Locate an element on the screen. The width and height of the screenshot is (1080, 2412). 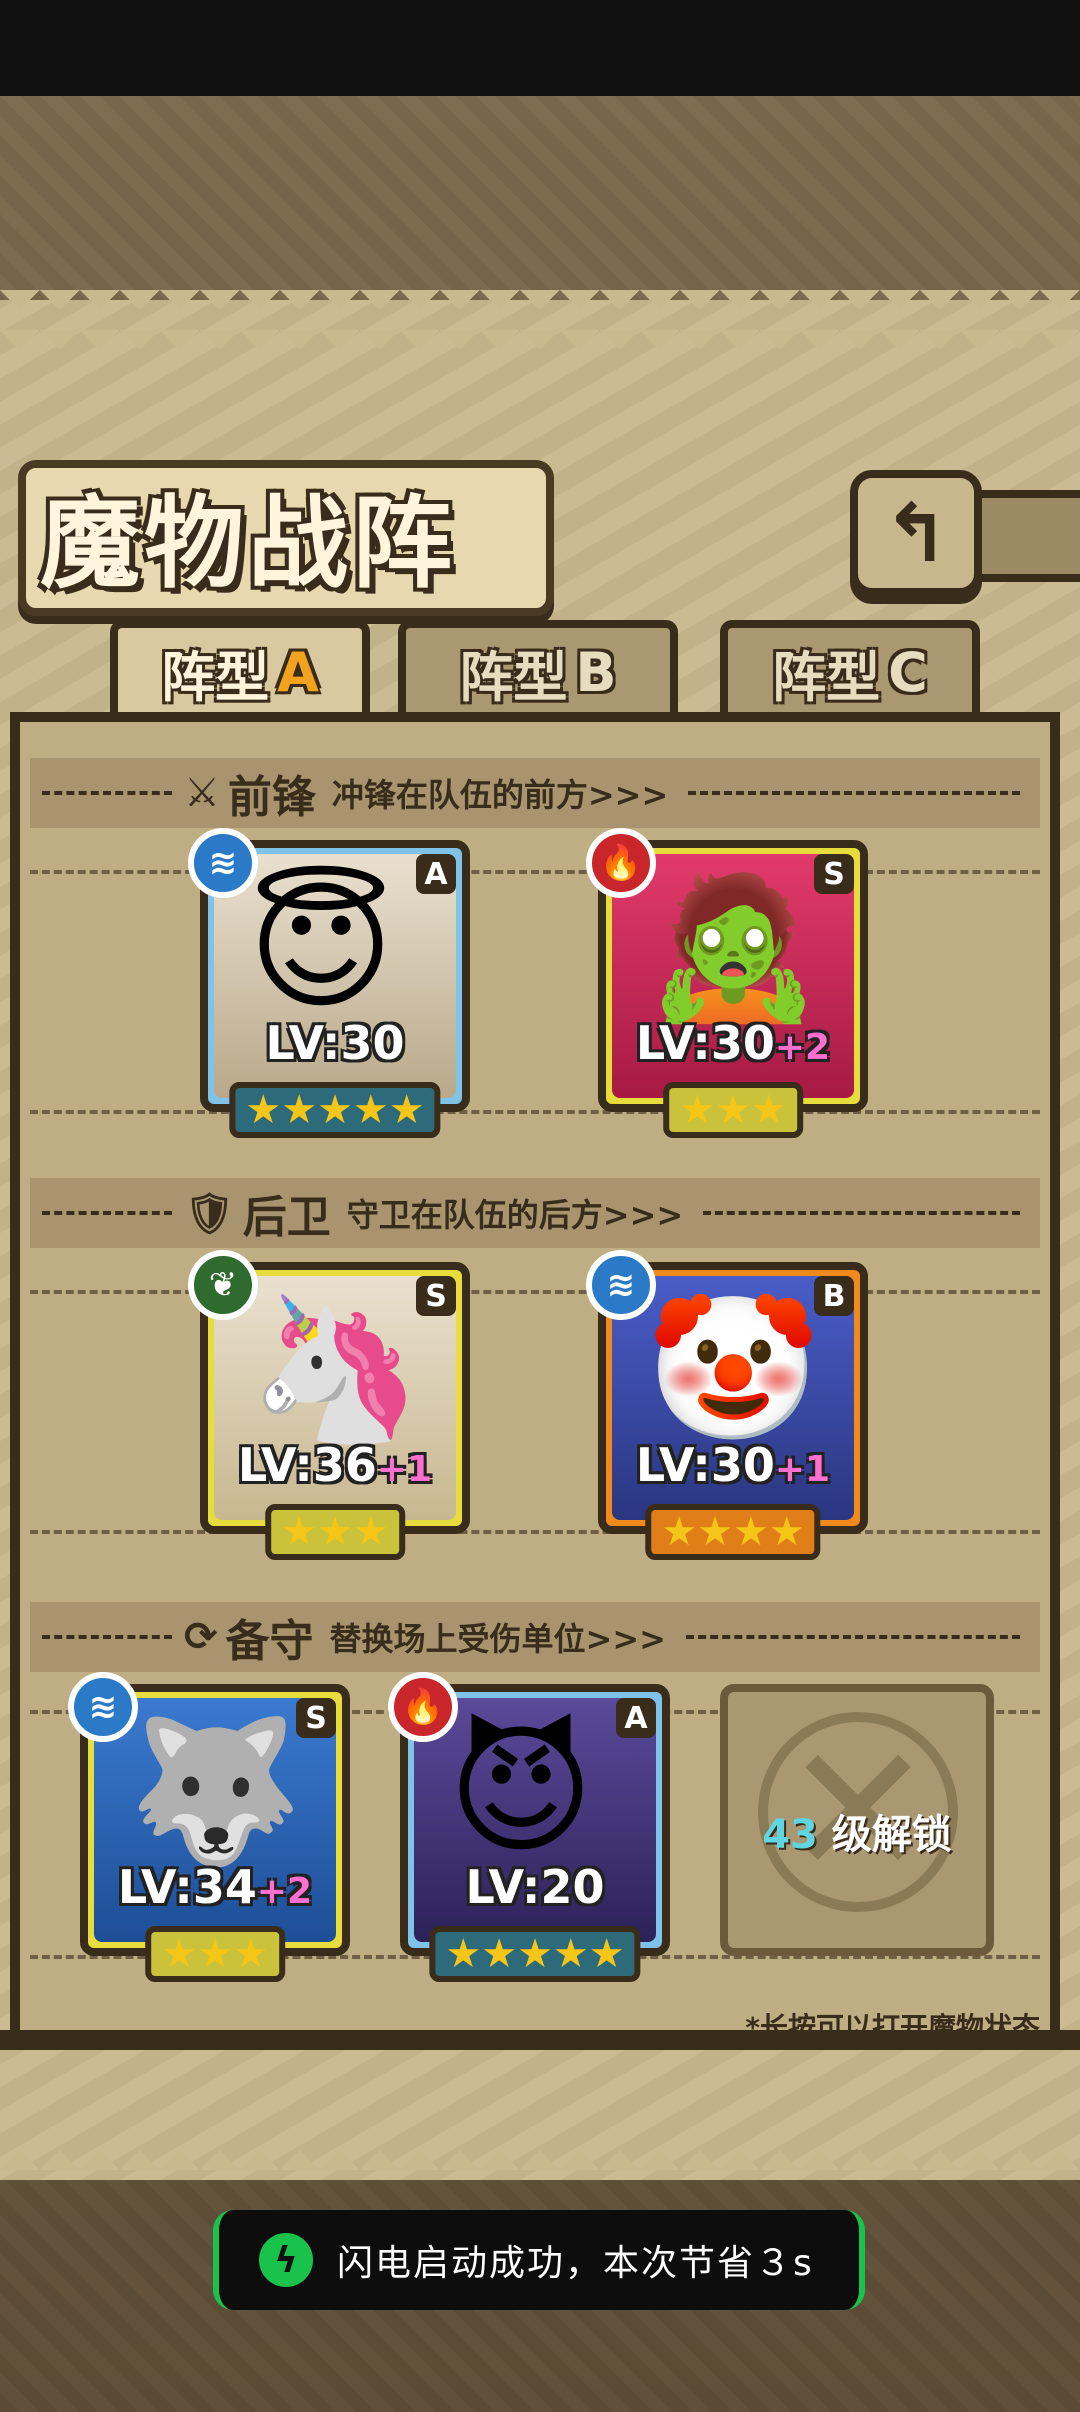
monster-card-front-2: 🧟 S 🔥 LV:30+2 ★★★ is located at coordinates (727, 983).